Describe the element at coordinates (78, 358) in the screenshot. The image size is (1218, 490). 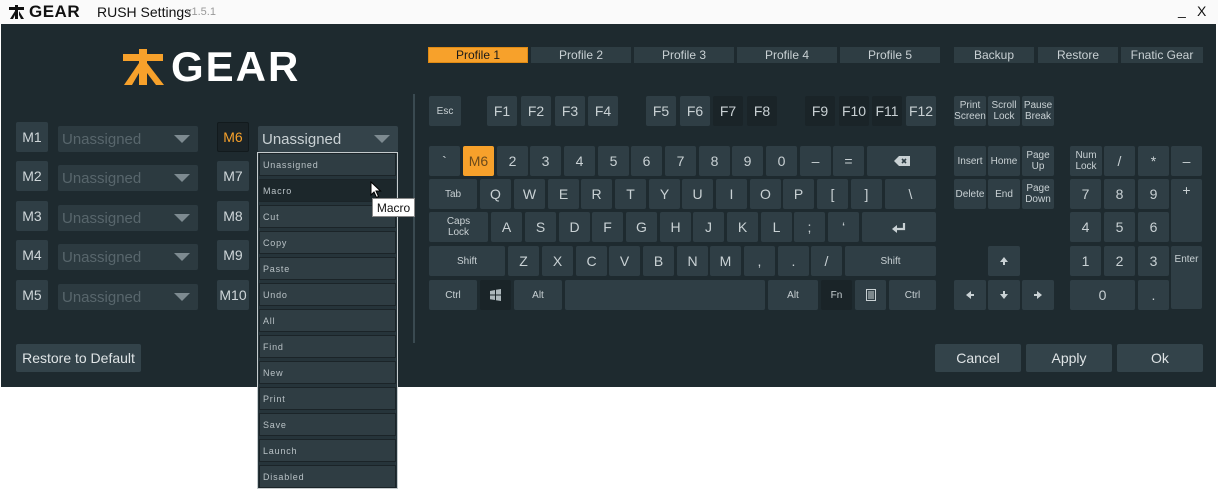
I see `restore-default-button: Restore to Default` at that location.